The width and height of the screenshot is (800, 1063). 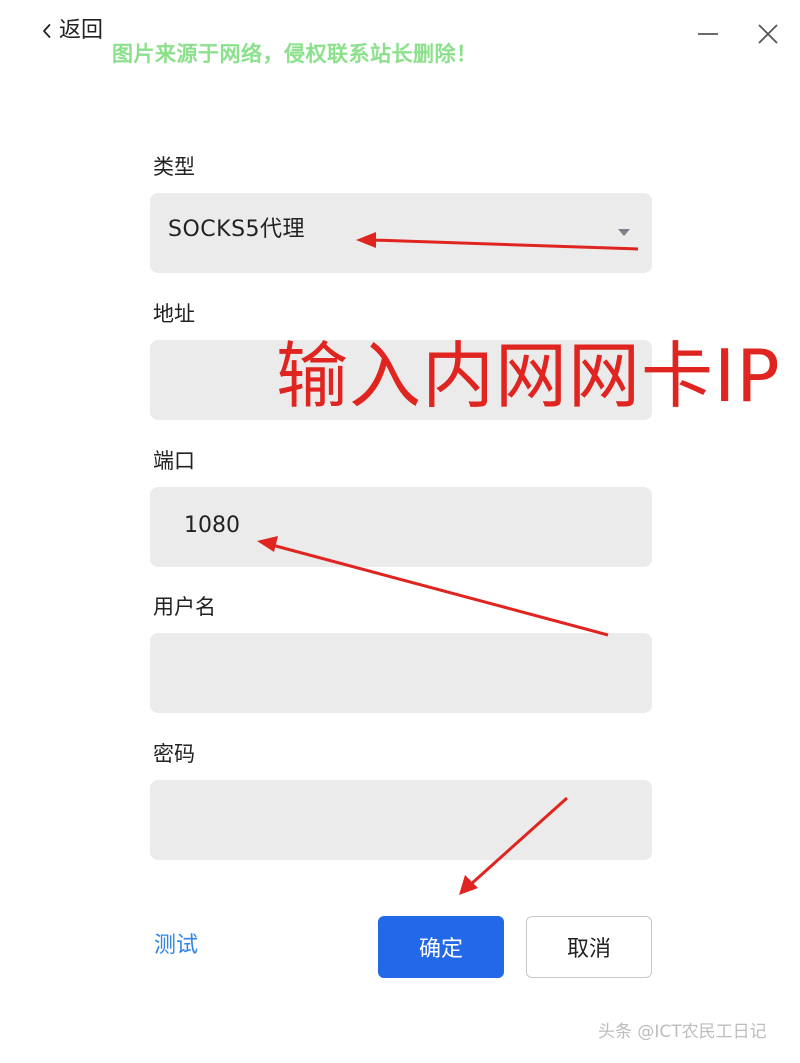 I want to click on back-button: 返回, so click(x=72, y=31).